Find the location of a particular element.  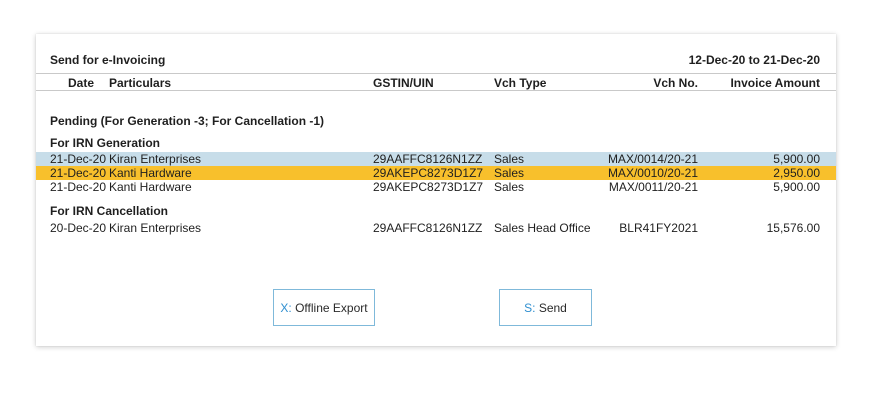

column-gstin: GSTIN/UIN is located at coordinates (403, 83).